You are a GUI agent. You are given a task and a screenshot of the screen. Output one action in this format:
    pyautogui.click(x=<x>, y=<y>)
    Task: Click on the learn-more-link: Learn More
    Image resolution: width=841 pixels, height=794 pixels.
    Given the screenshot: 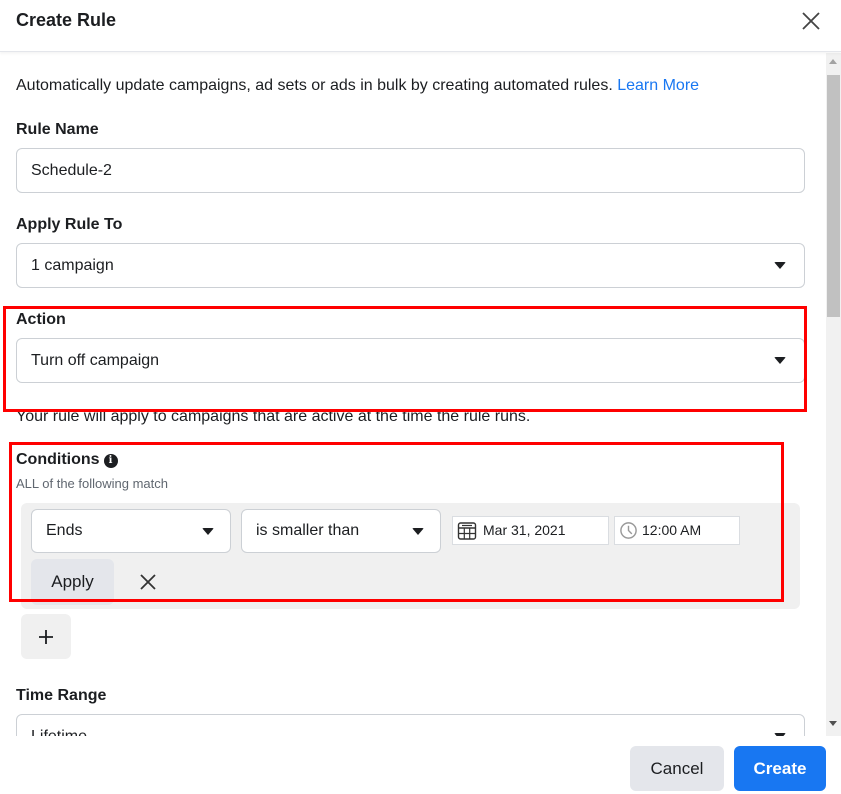 What is the action you would take?
    pyautogui.click(x=658, y=85)
    